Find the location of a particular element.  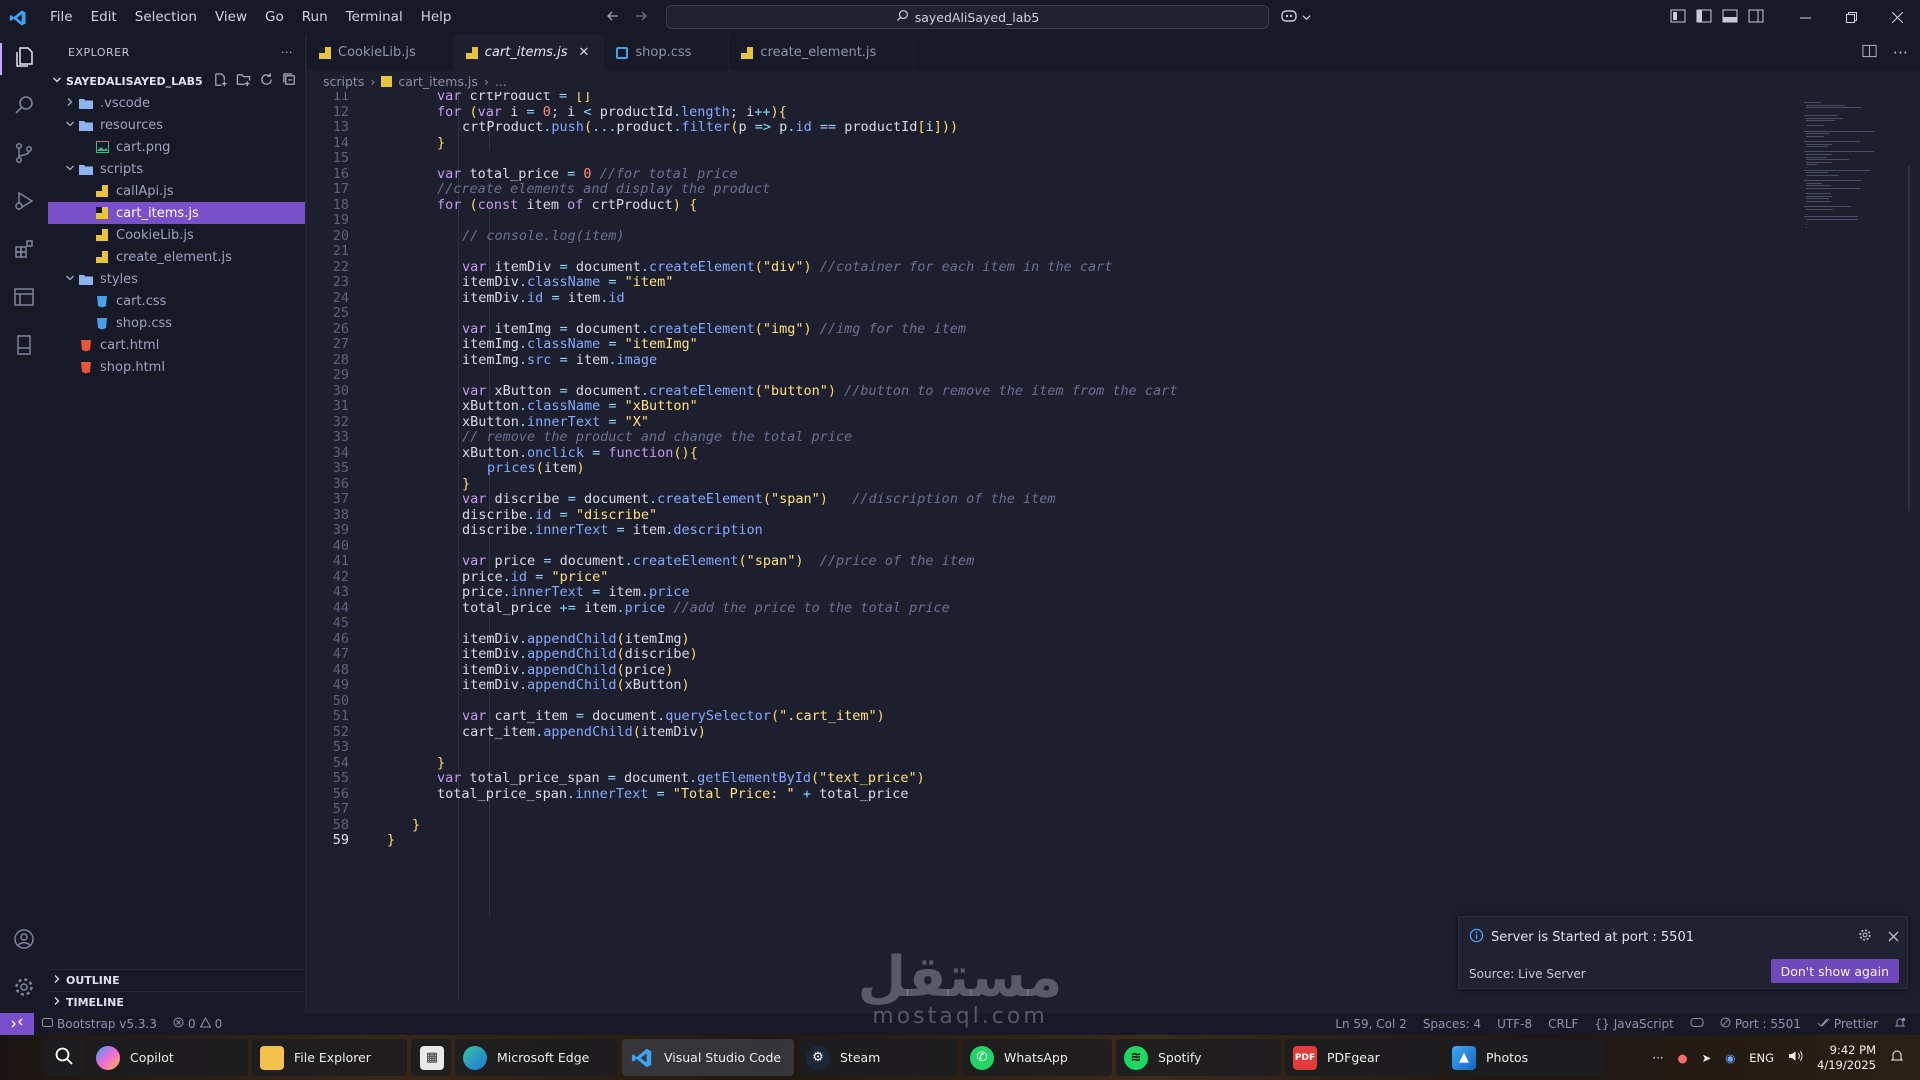

testing-activity is located at coordinates (24, 347).